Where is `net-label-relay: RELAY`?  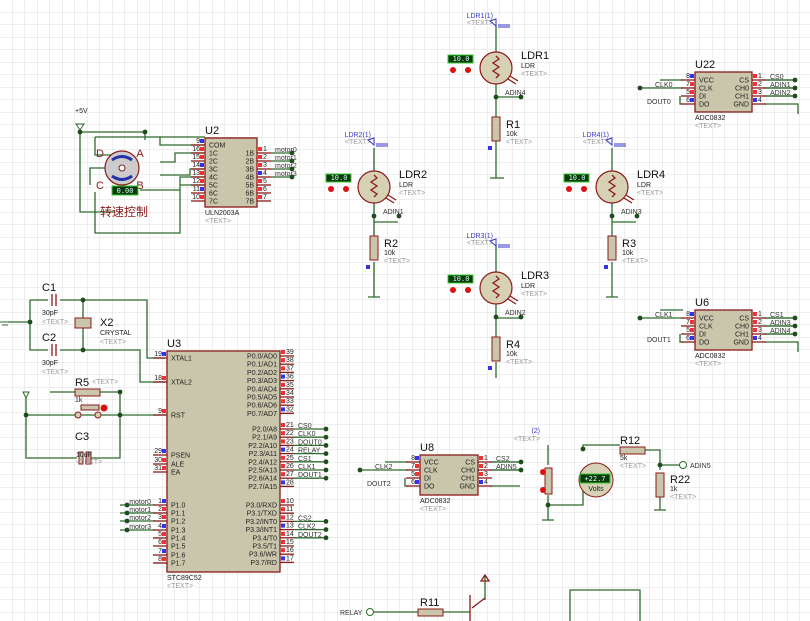
net-label-relay: RELAY is located at coordinates (351, 613).